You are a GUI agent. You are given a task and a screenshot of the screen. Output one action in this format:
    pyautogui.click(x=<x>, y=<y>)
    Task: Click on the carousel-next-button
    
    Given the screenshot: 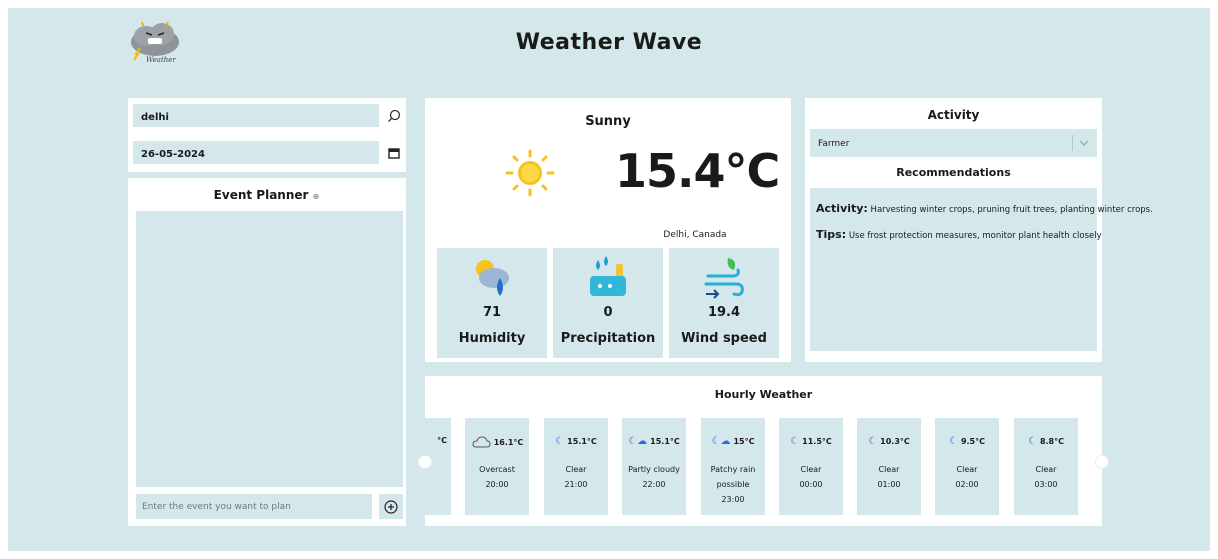 What is the action you would take?
    pyautogui.click(x=1102, y=462)
    